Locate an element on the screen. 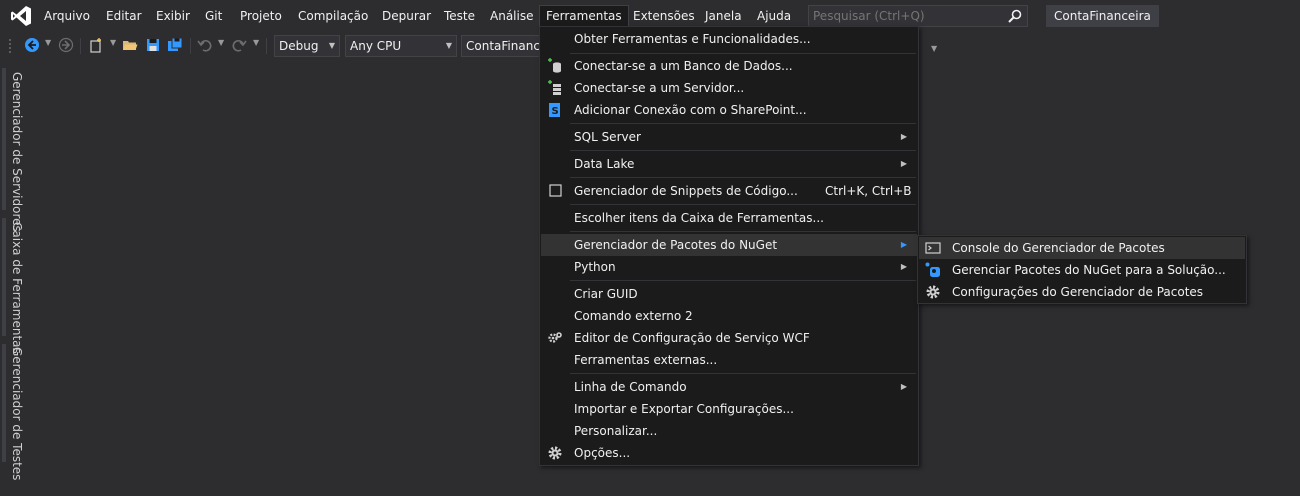 The image size is (1300, 496). new-project-icon is located at coordinates (96, 45).